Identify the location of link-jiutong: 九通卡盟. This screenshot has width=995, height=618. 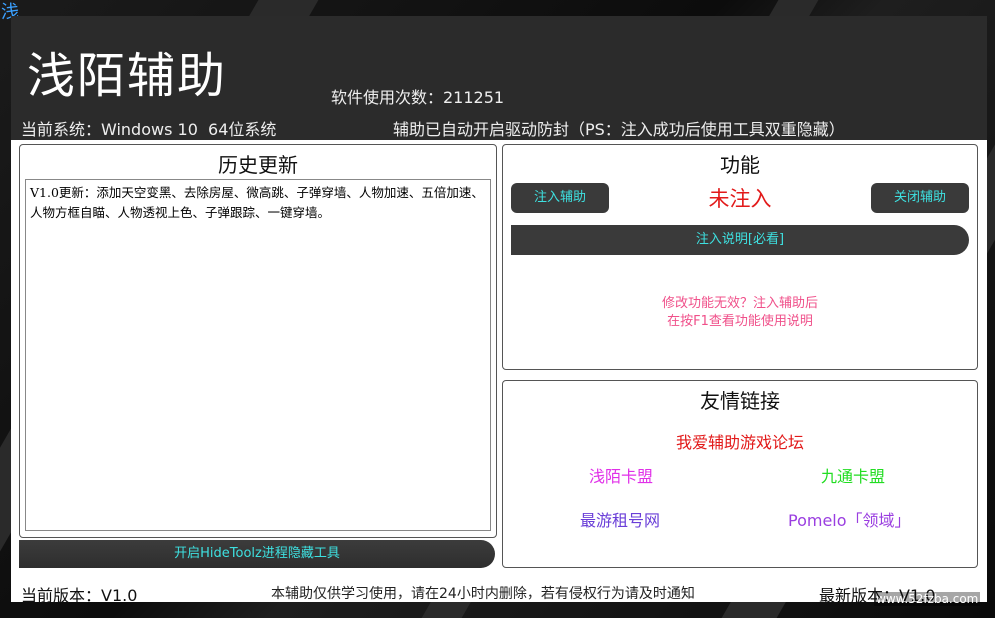
(853, 475).